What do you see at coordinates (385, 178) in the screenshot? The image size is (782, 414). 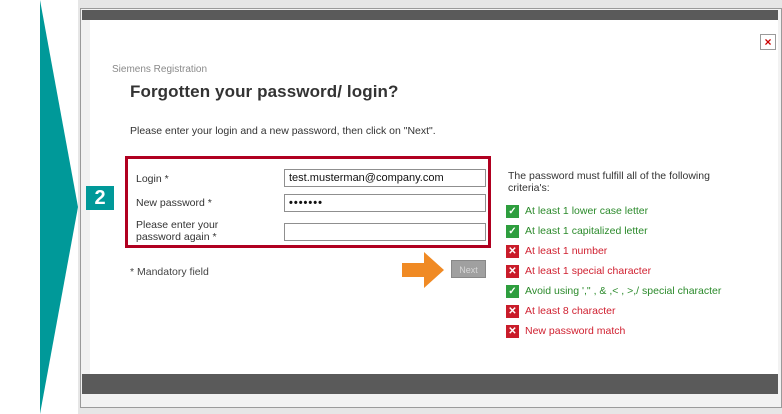 I see `login-field` at bounding box center [385, 178].